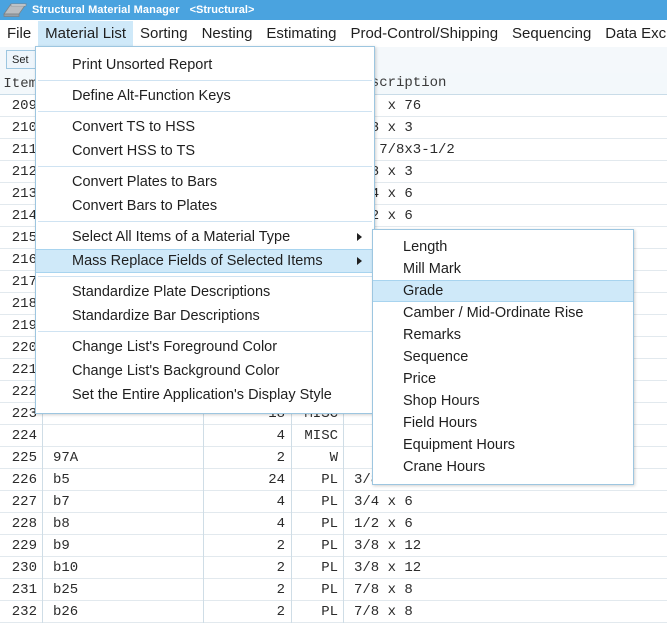 The width and height of the screenshot is (667, 628). What do you see at coordinates (503, 481) in the screenshot?
I see `submenu-bottom-padding` at bounding box center [503, 481].